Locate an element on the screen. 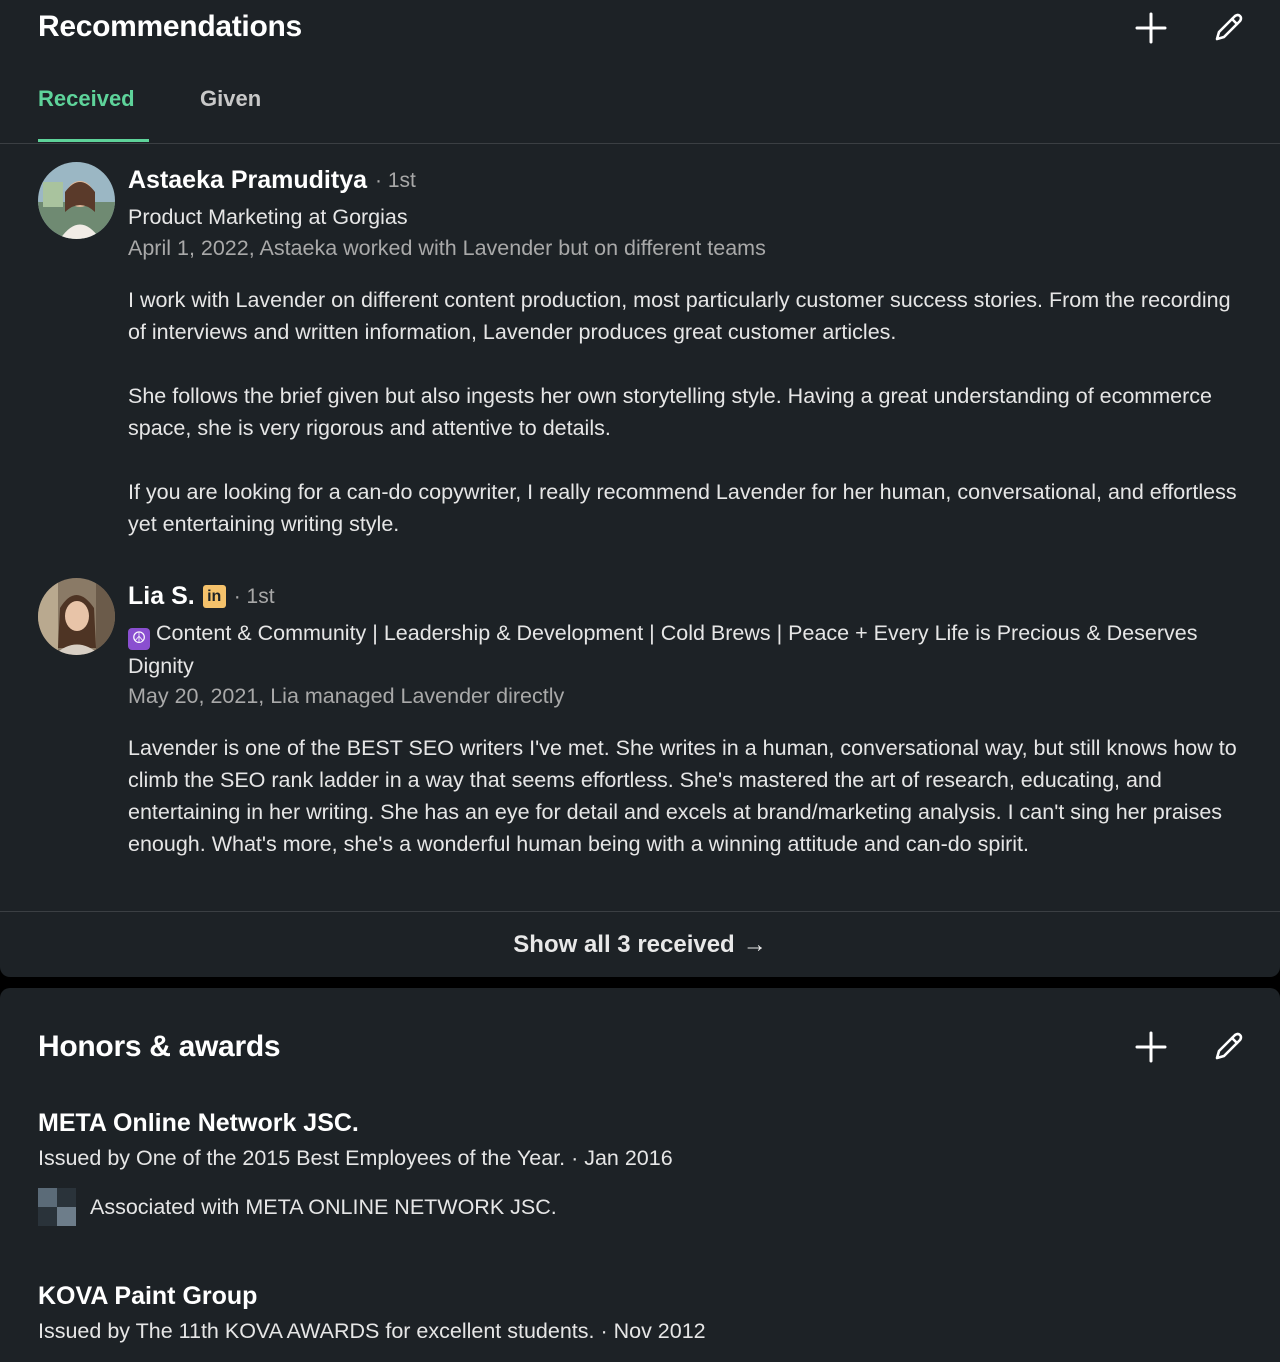 The width and height of the screenshot is (1280, 1362). add-recommendation-button is located at coordinates (1151, 28).